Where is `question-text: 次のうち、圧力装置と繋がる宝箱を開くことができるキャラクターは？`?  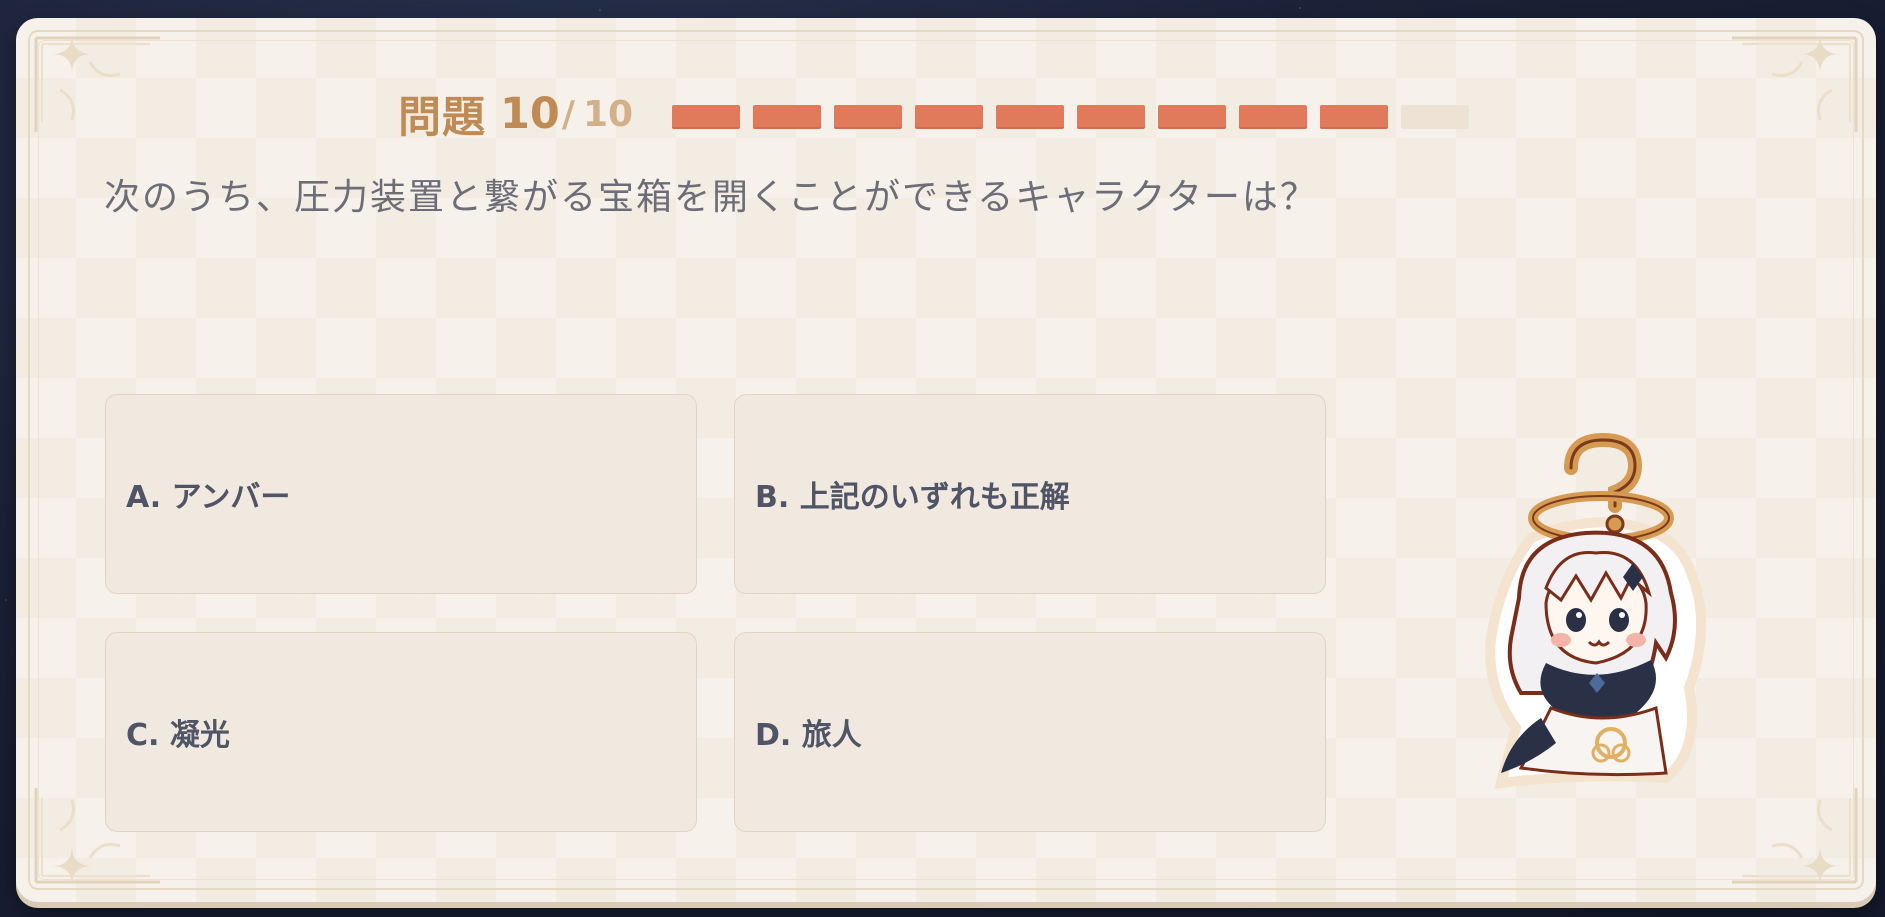 question-text: 次のうち、圧力装置と繋がる宝箱を開くことができるキャラクターは？ is located at coordinates (711, 197).